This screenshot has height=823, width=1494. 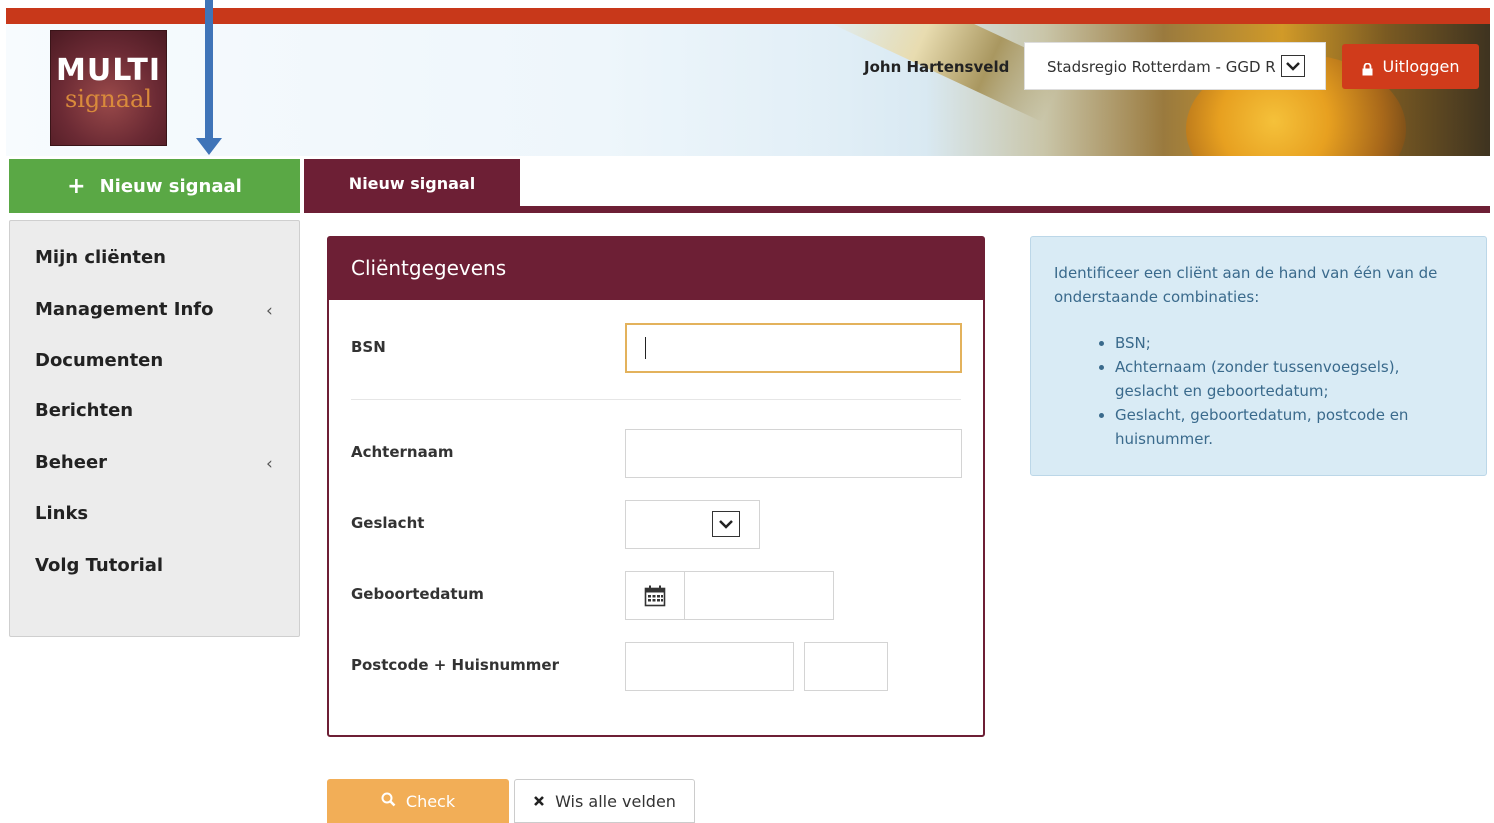 What do you see at coordinates (388, 523) in the screenshot?
I see `geslacht-label: Geslacht` at bounding box center [388, 523].